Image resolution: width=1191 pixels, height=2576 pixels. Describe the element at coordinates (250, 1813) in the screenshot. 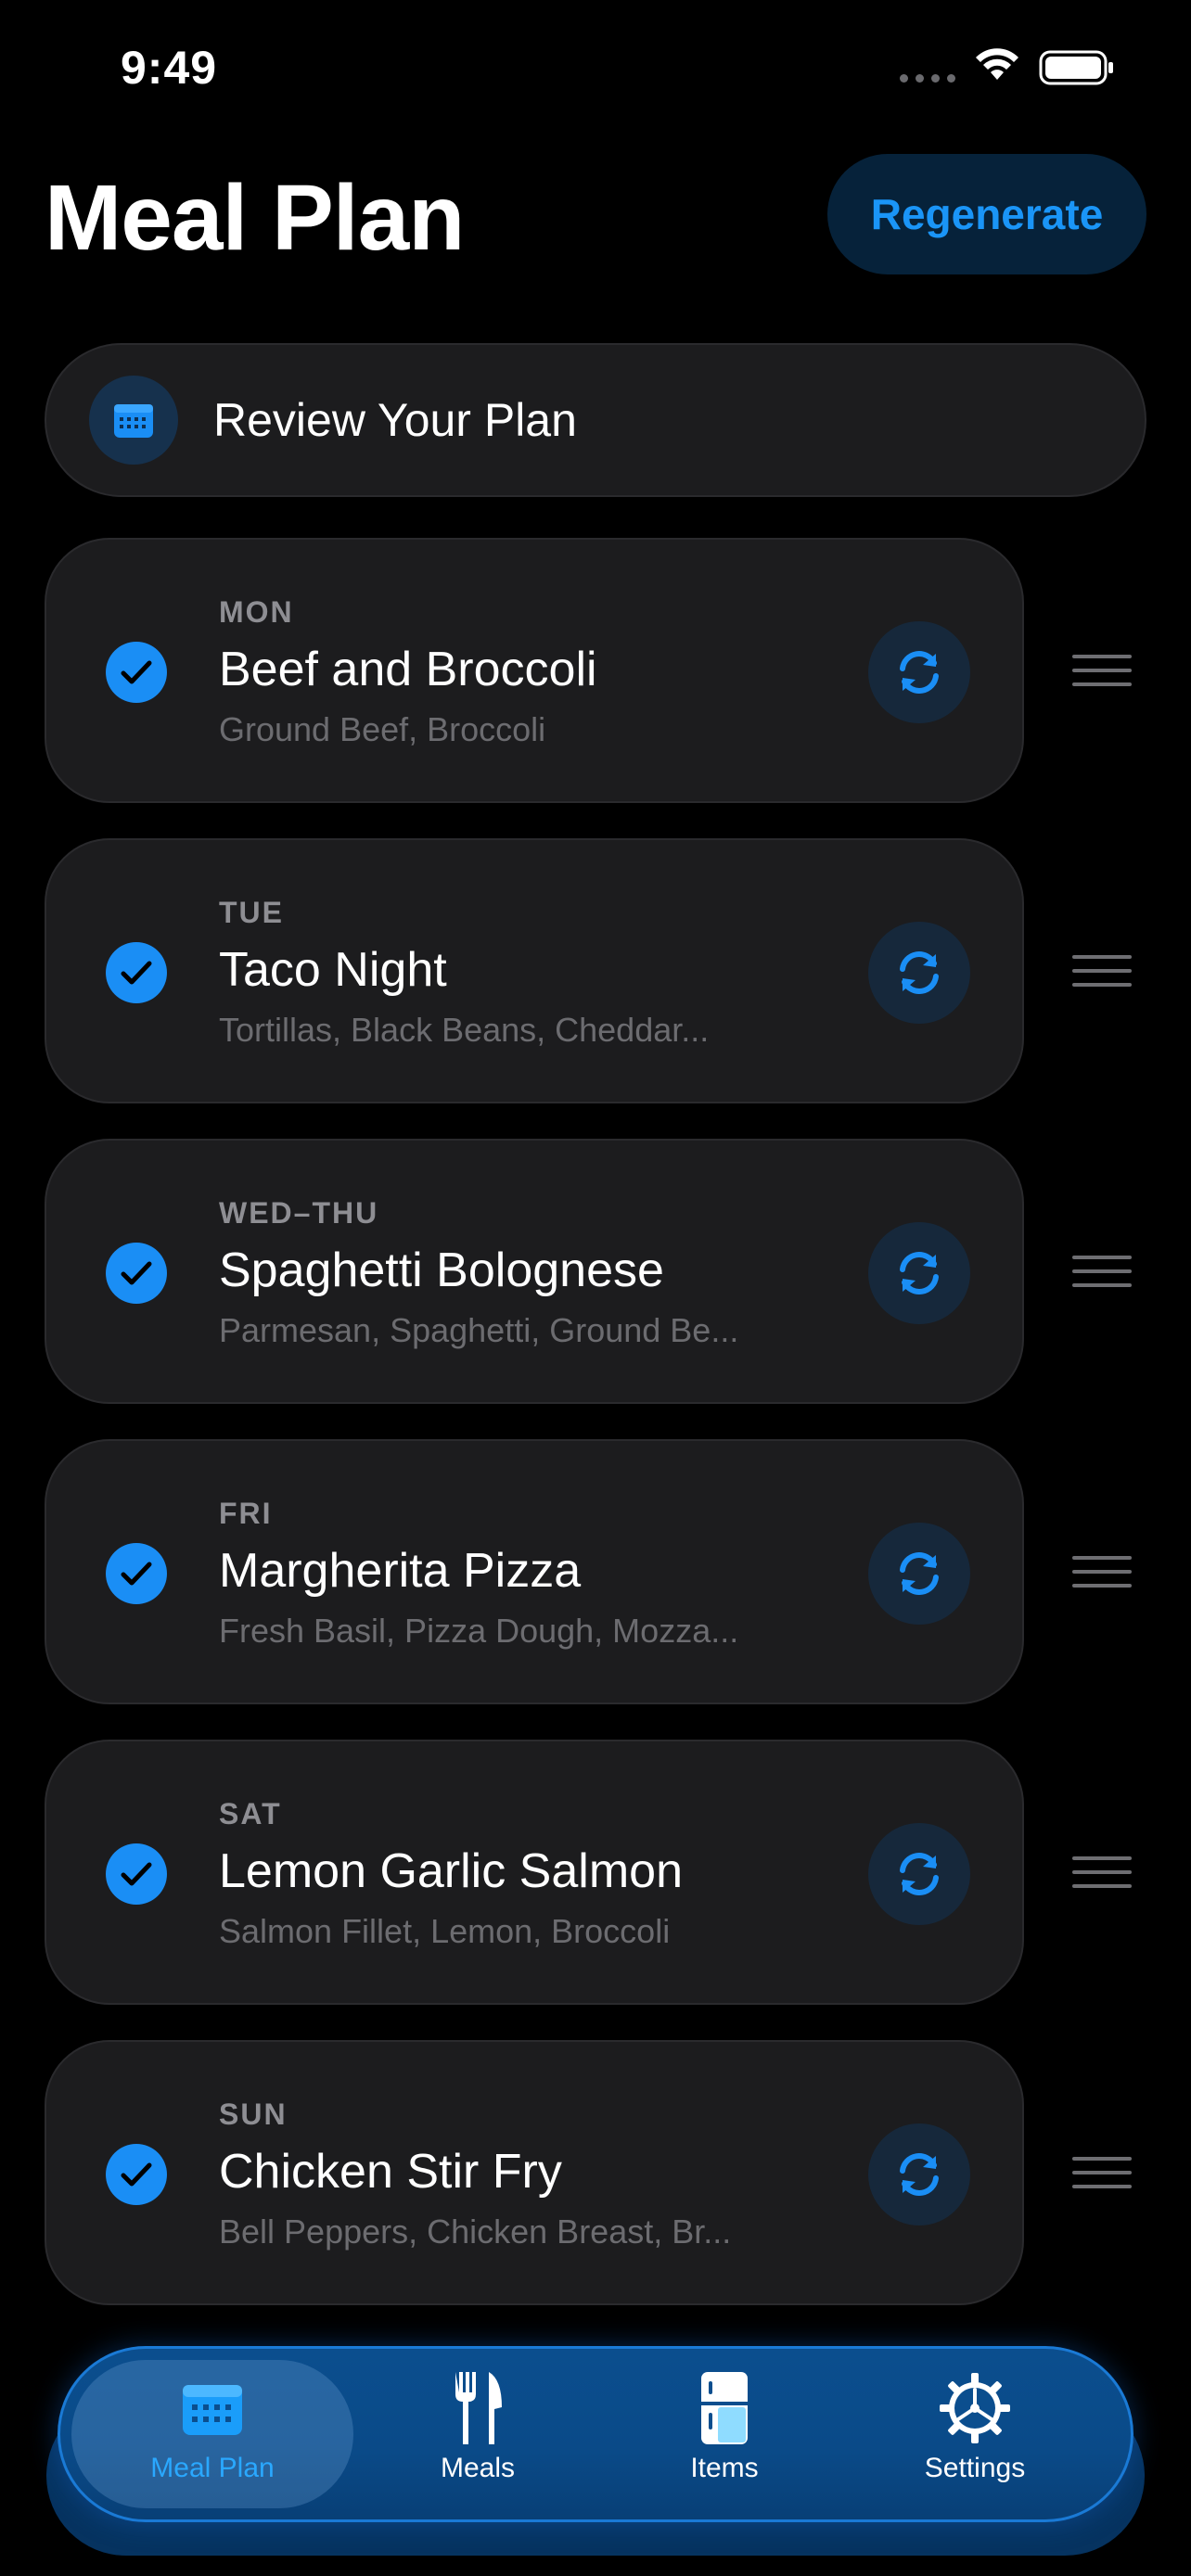

I see `meal-day: SAT` at that location.